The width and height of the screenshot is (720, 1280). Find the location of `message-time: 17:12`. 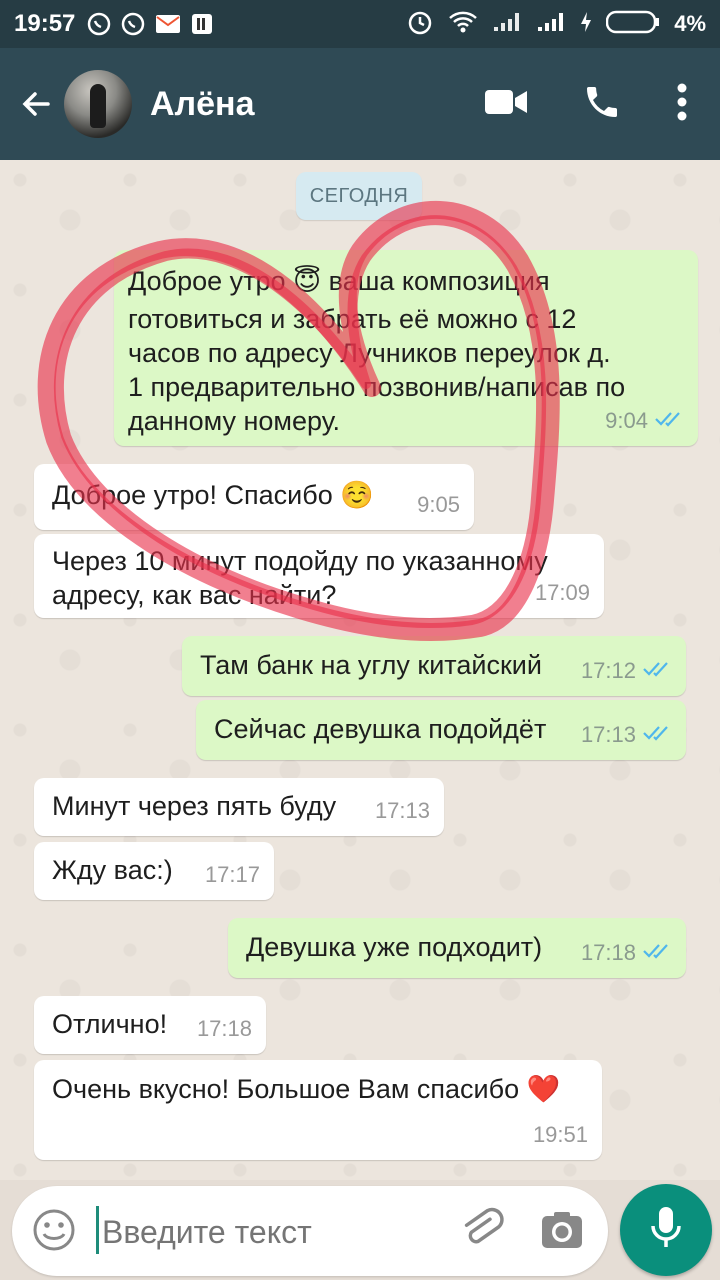

message-time: 17:12 is located at coordinates (608, 670).